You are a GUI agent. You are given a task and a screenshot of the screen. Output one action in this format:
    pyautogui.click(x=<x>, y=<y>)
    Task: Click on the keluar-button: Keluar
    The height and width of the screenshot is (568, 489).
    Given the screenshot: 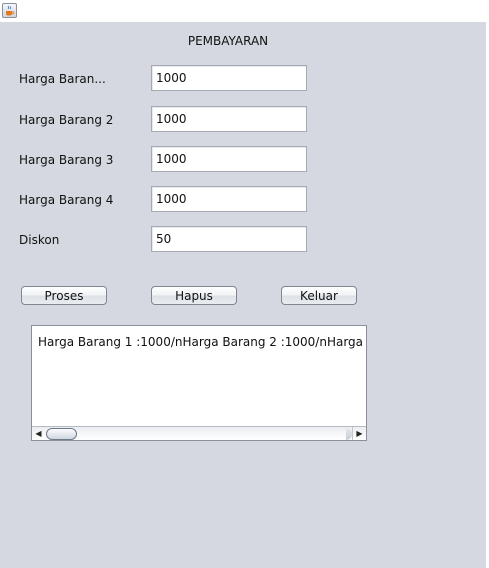 What is the action you would take?
    pyautogui.click(x=319, y=295)
    